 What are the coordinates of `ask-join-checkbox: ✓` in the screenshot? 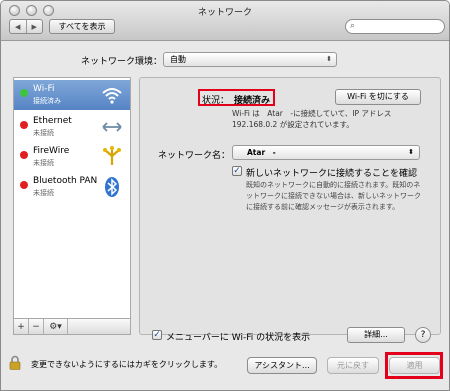 It's located at (237, 171).